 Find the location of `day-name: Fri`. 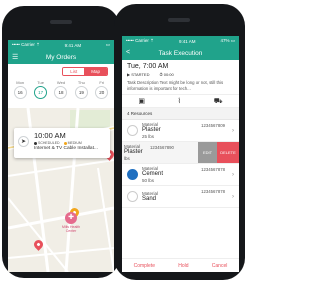

day-name: Fri is located at coordinates (102, 82).